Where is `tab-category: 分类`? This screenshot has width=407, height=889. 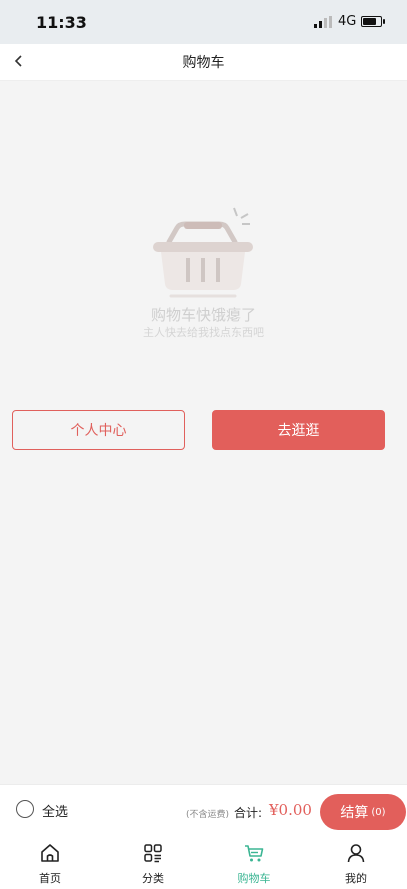
tab-category: 分类 is located at coordinates (153, 861).